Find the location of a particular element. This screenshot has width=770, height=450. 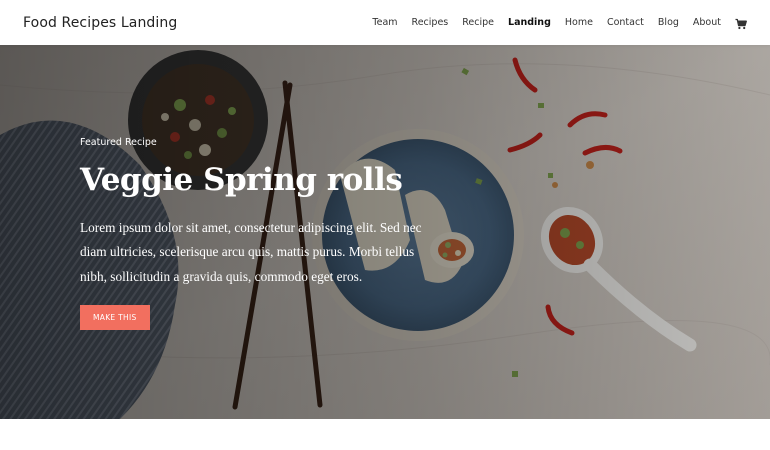

site-logo: Food Recipes Landing is located at coordinates (100, 23).